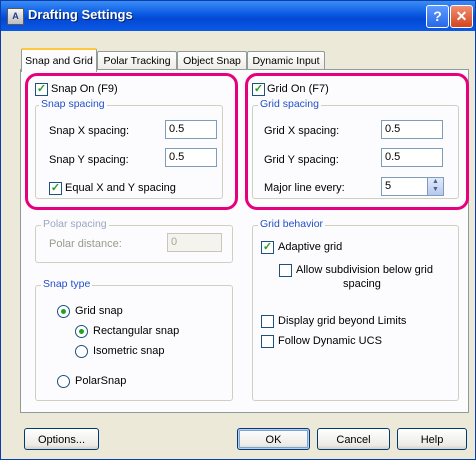 This screenshot has height=460, width=476. I want to click on polar-snap-radio, so click(63, 381).